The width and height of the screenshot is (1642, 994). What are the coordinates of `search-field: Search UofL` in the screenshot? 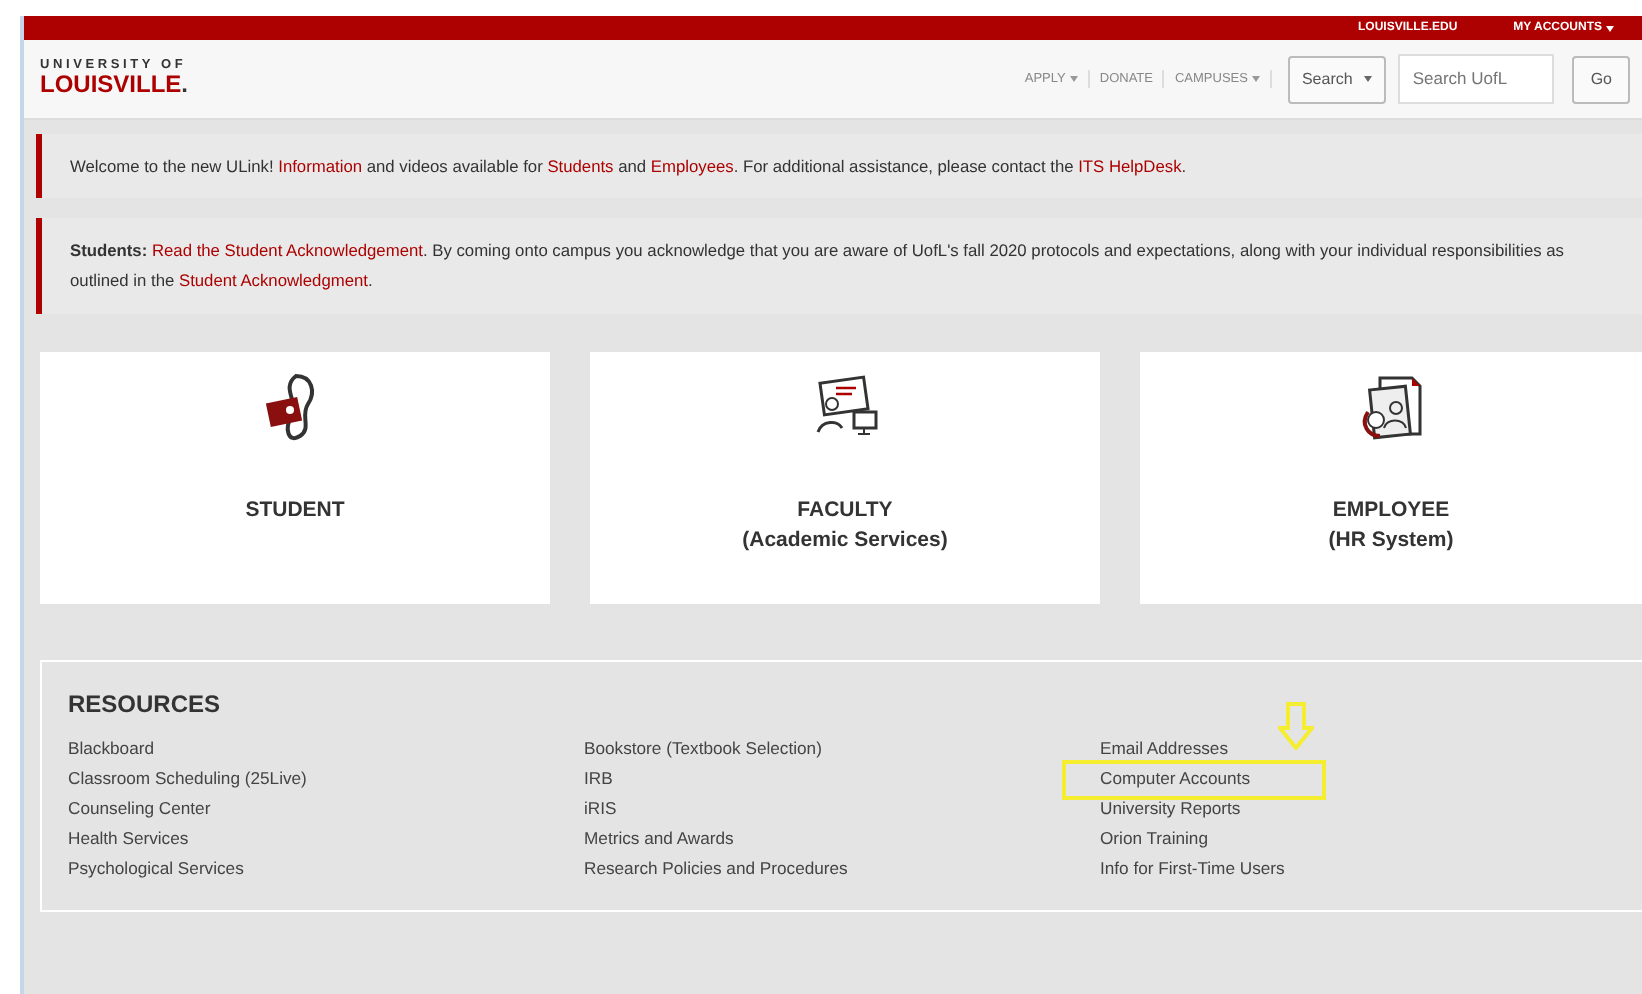 It's located at (1476, 79).